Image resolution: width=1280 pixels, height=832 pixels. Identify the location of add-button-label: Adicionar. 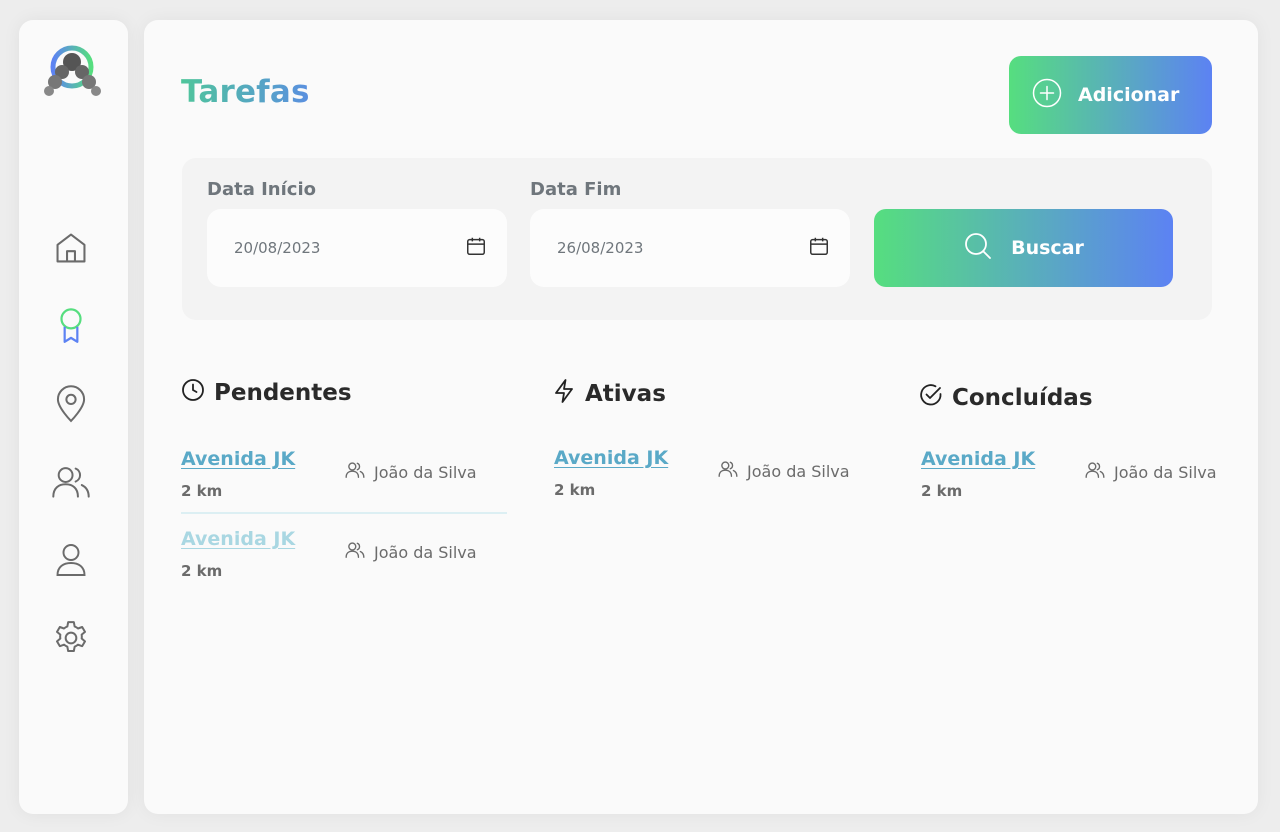
(1129, 95).